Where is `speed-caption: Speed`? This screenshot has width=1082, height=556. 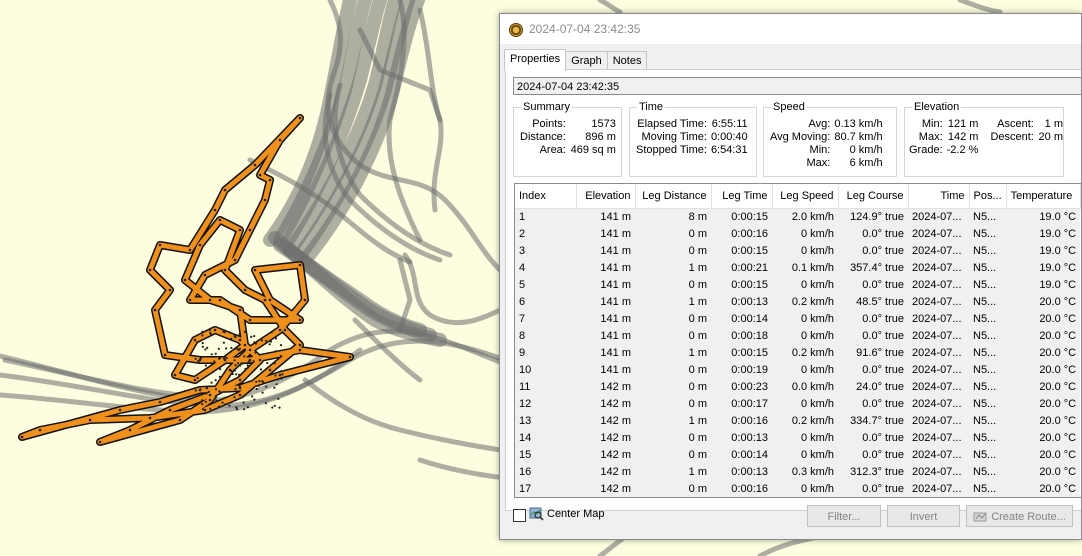
speed-caption: Speed is located at coordinates (789, 107).